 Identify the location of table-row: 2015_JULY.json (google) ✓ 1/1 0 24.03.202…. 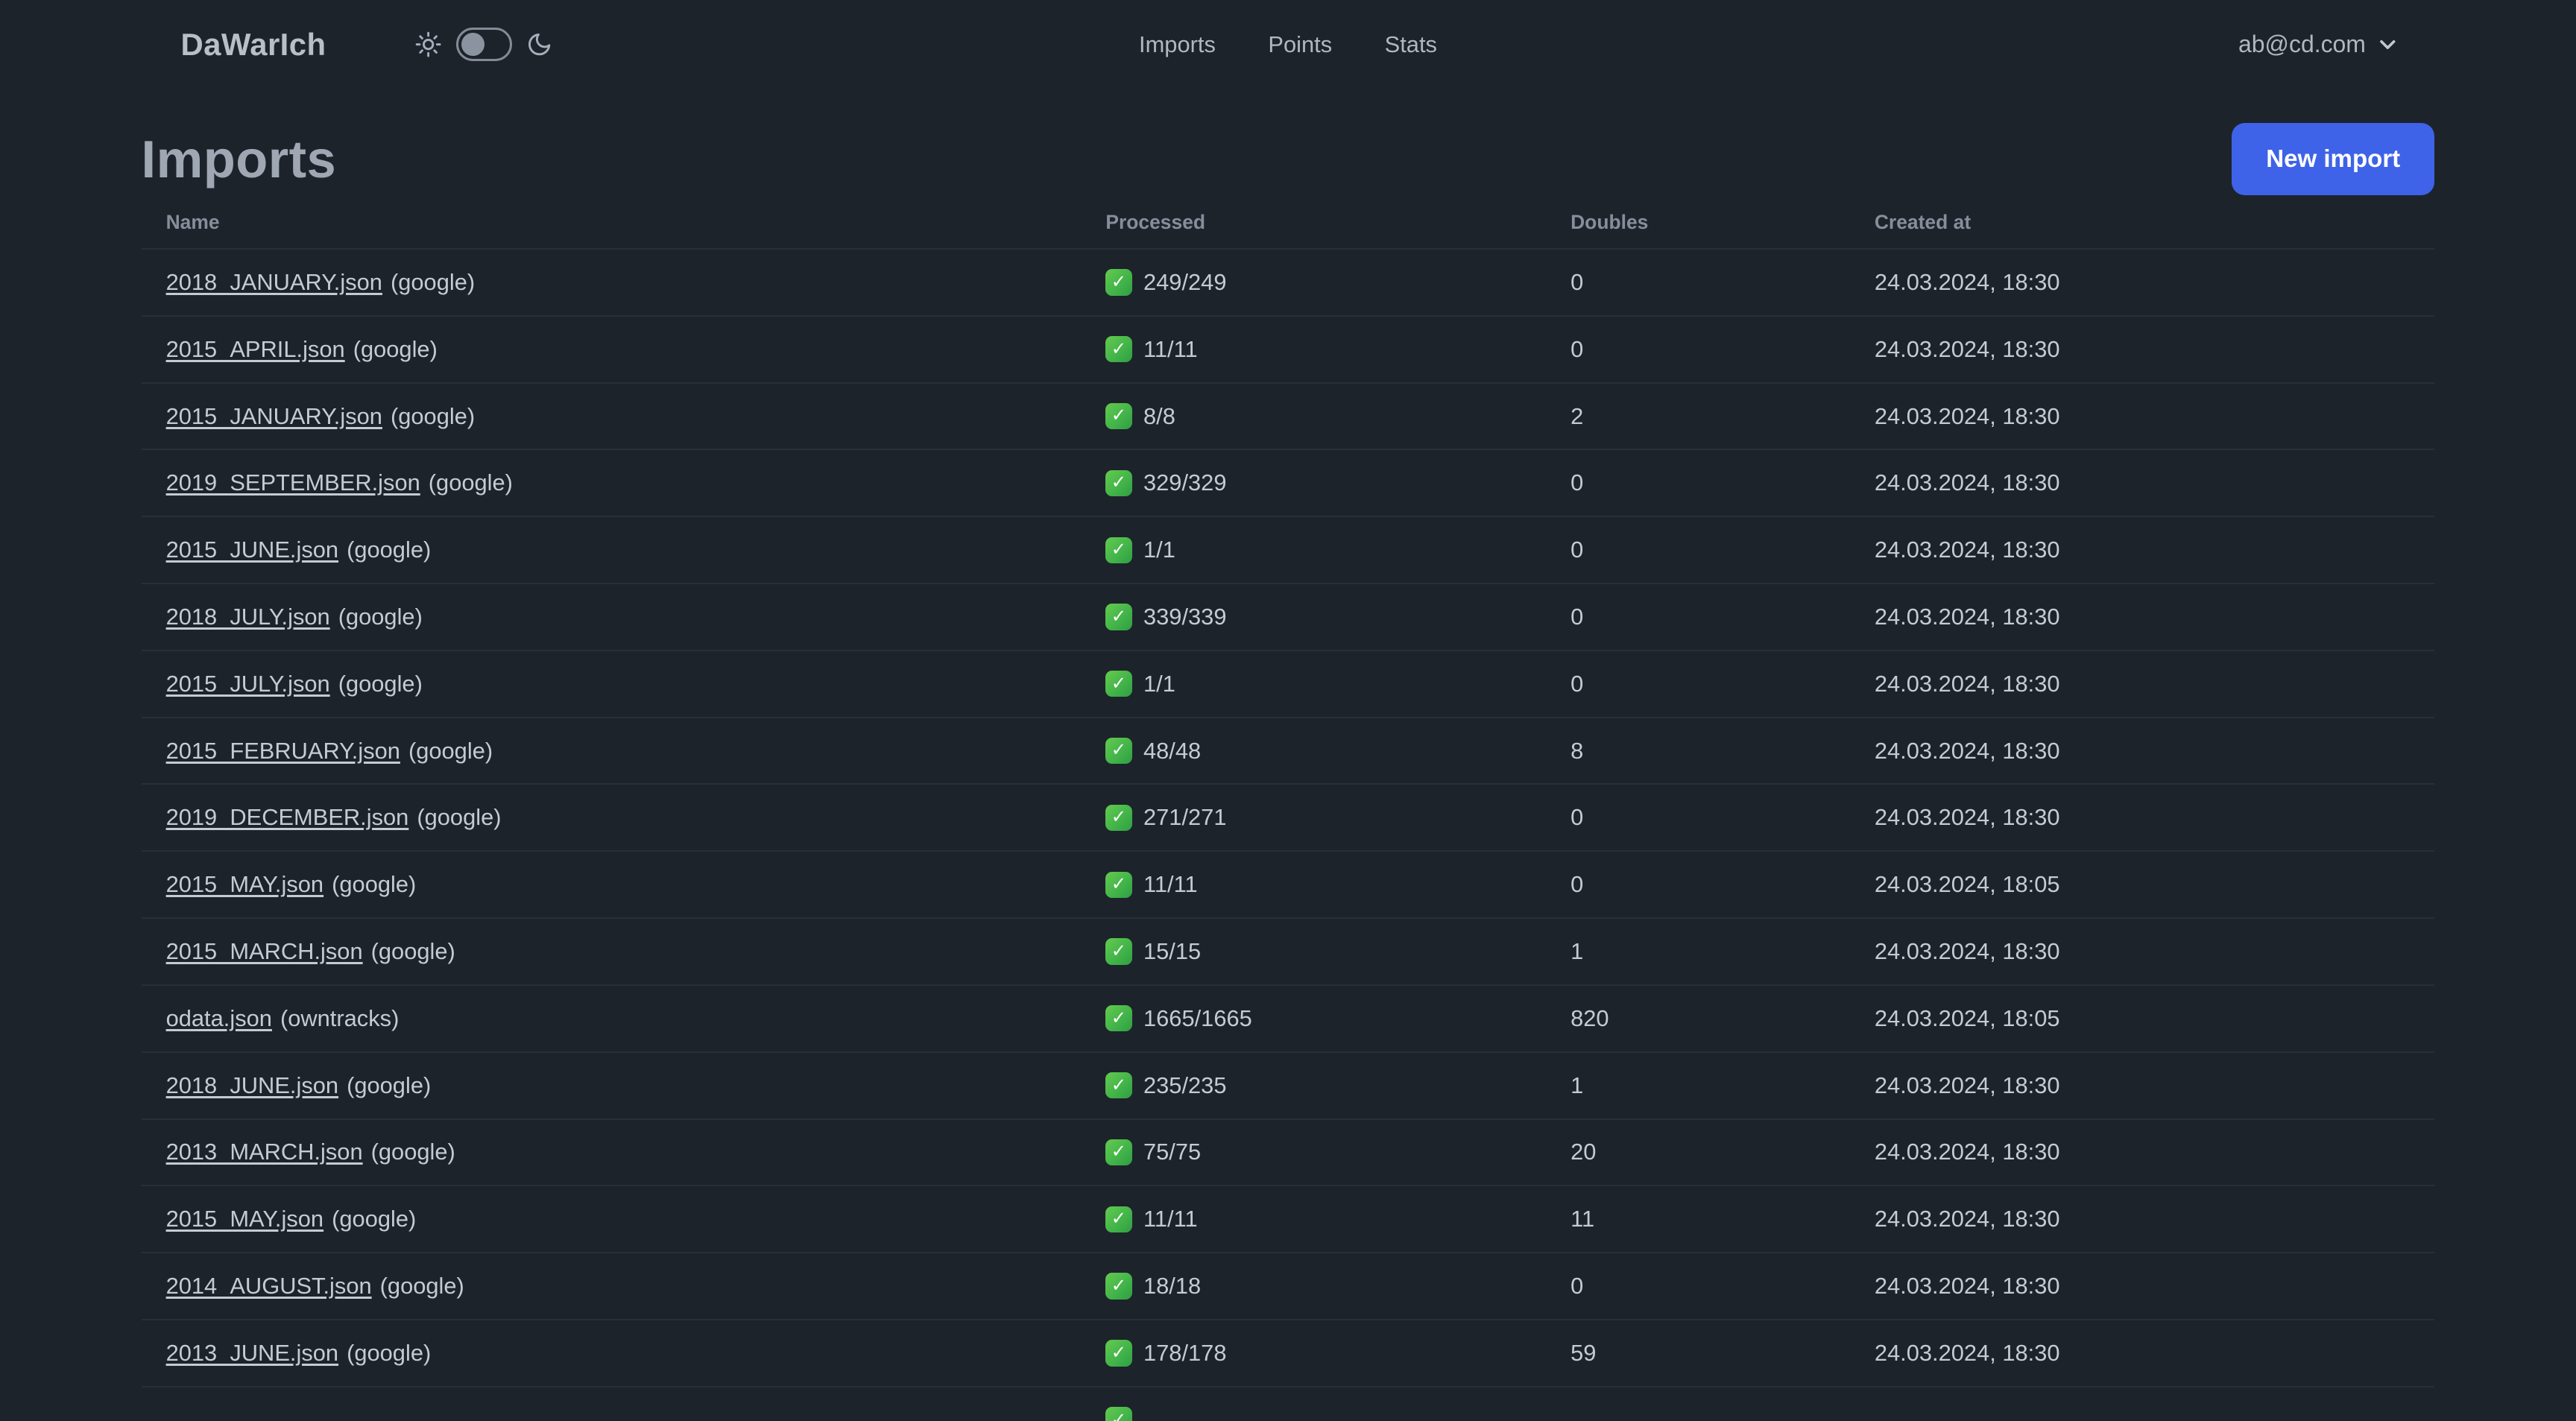
(1288, 685).